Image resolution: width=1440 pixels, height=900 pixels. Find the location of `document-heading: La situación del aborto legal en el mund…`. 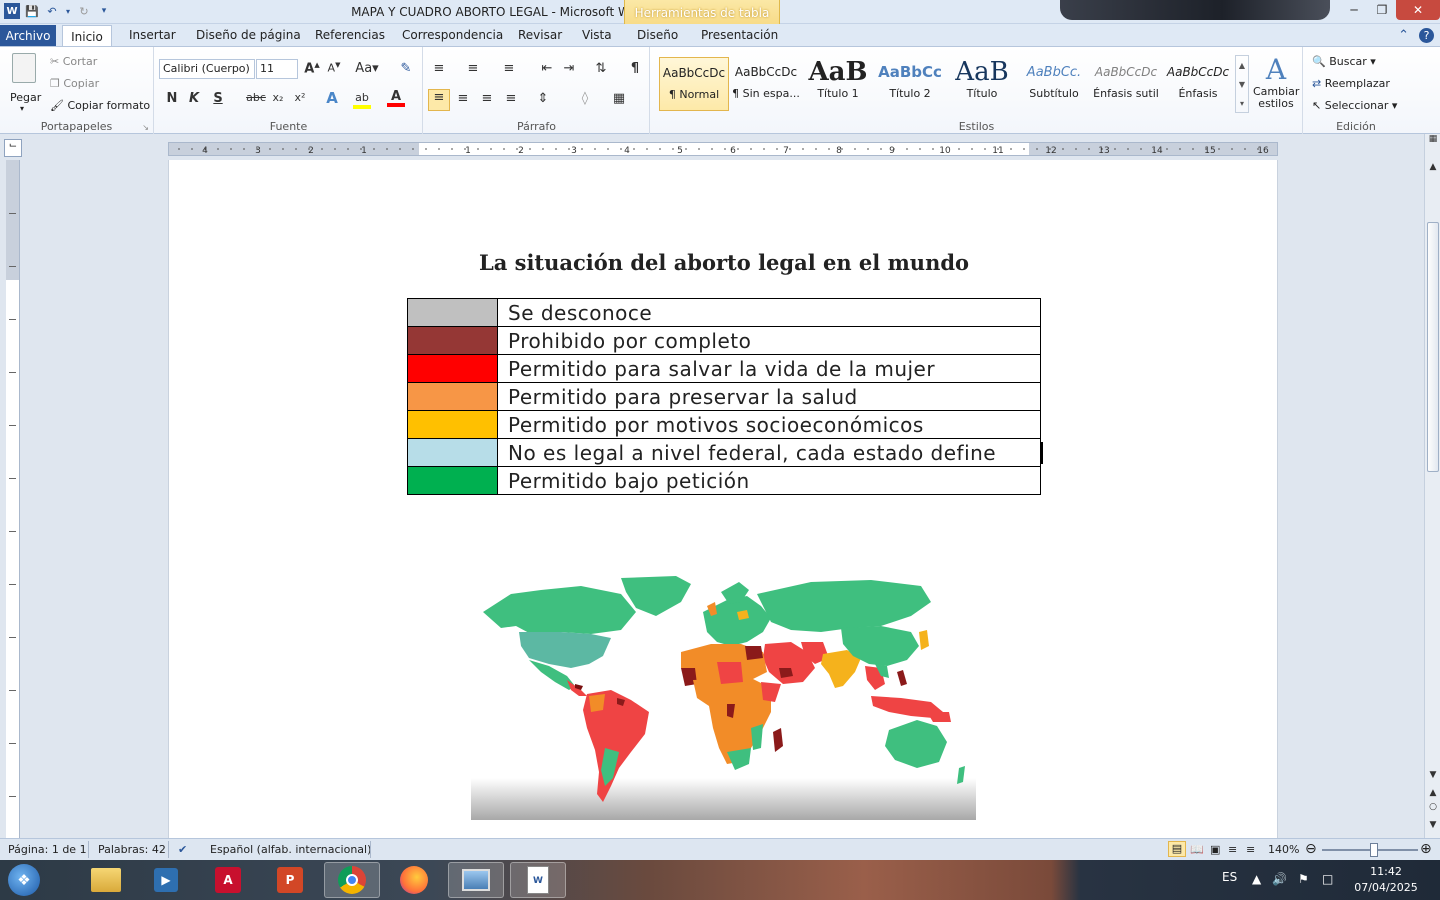

document-heading: La situación del aborto legal en el mund… is located at coordinates (723, 262).